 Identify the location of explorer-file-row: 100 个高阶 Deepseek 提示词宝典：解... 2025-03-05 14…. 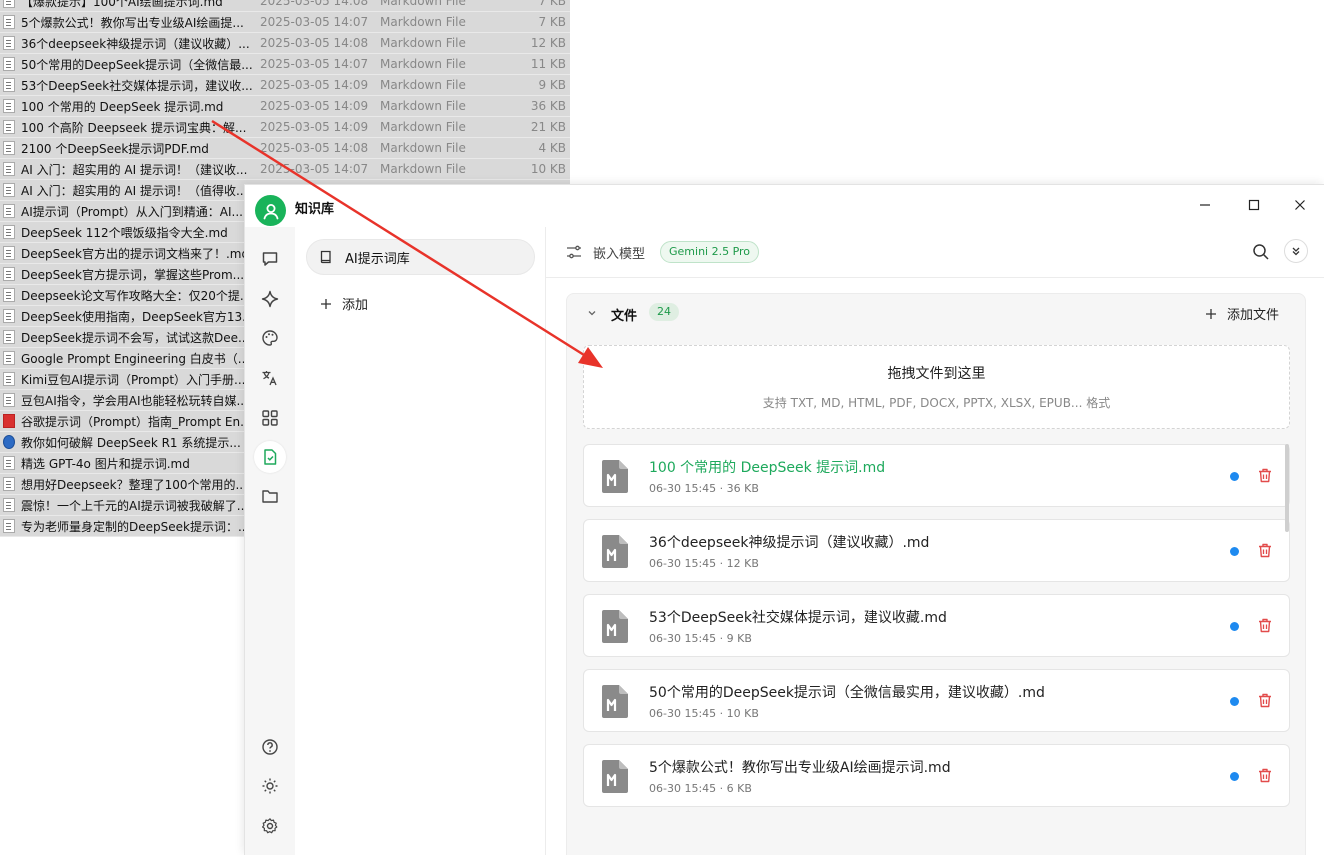
(285, 127).